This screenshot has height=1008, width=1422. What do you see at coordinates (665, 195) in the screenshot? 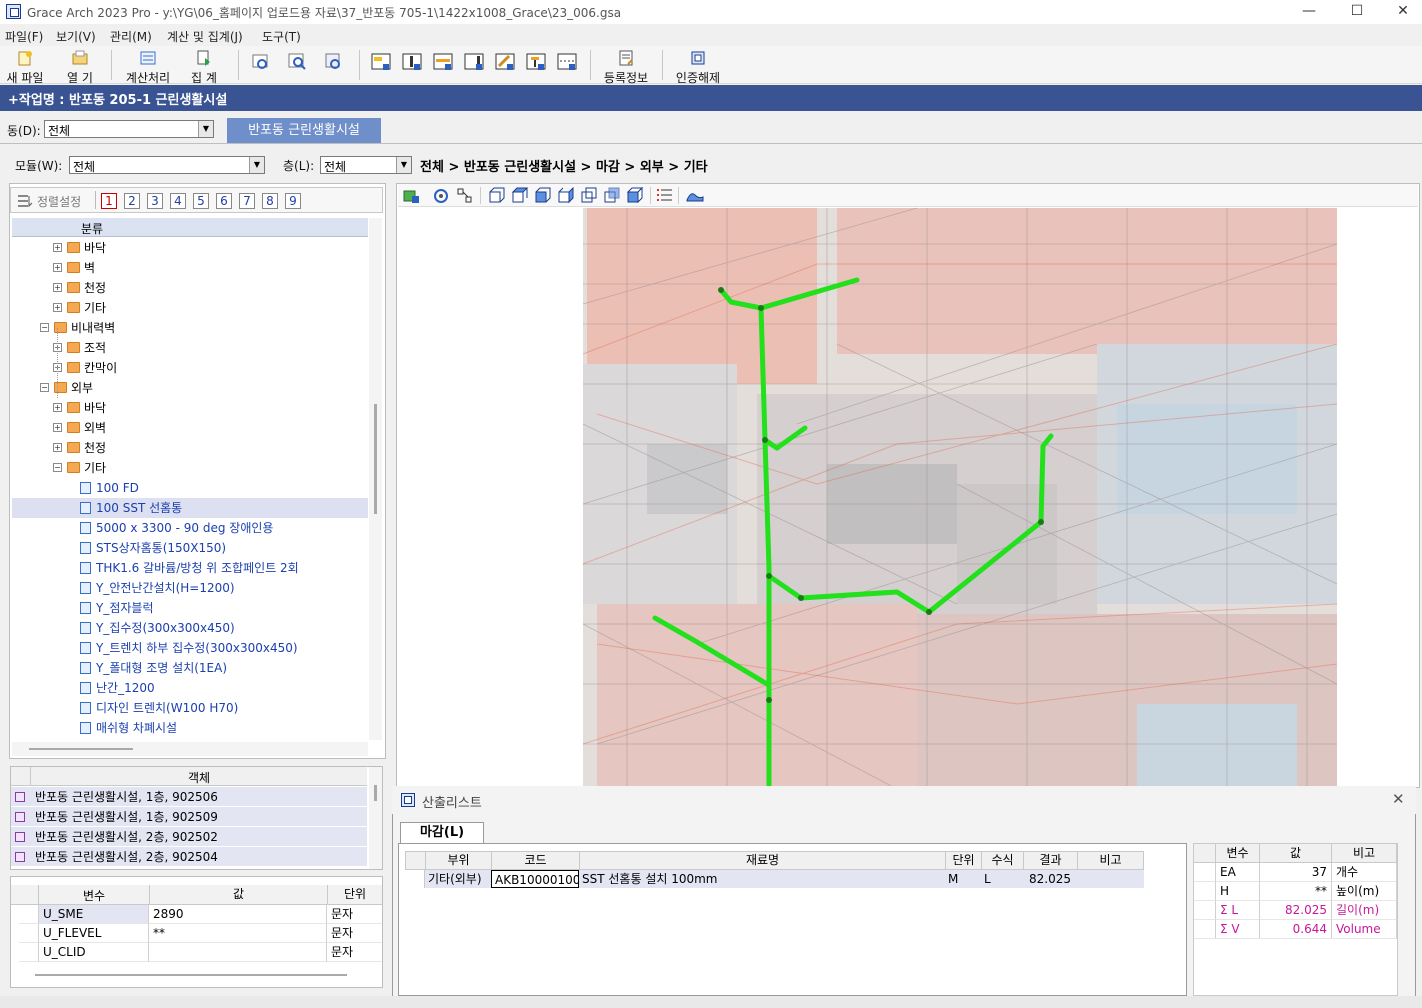
I see `list-view-icon` at bounding box center [665, 195].